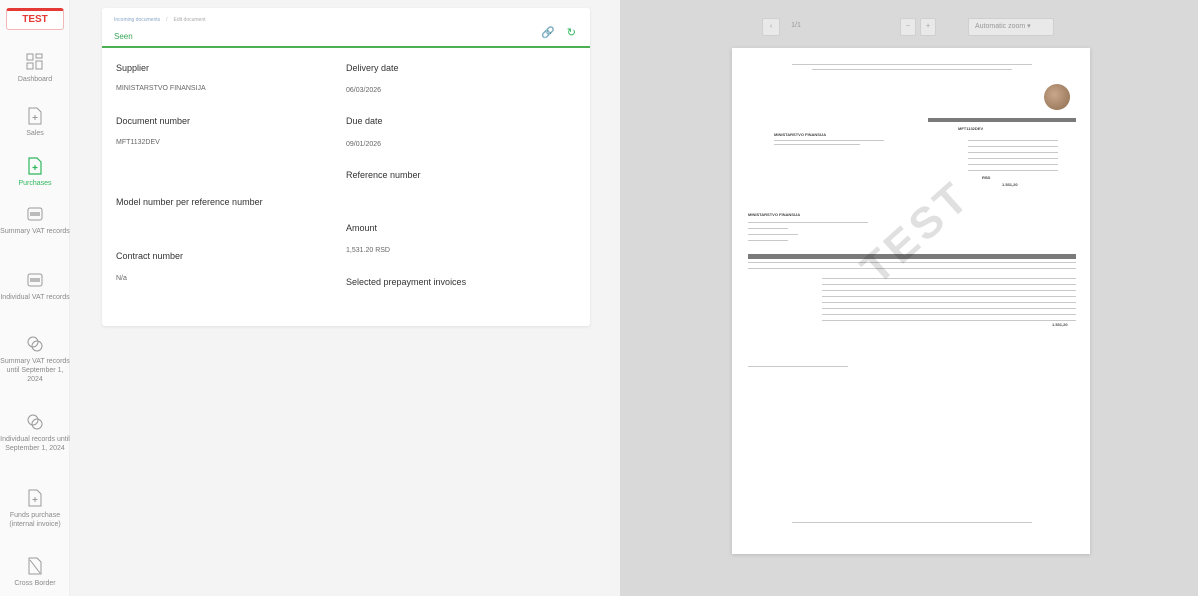 The image size is (1198, 596). I want to click on header-actions: 🔗 ↻, so click(552, 32).